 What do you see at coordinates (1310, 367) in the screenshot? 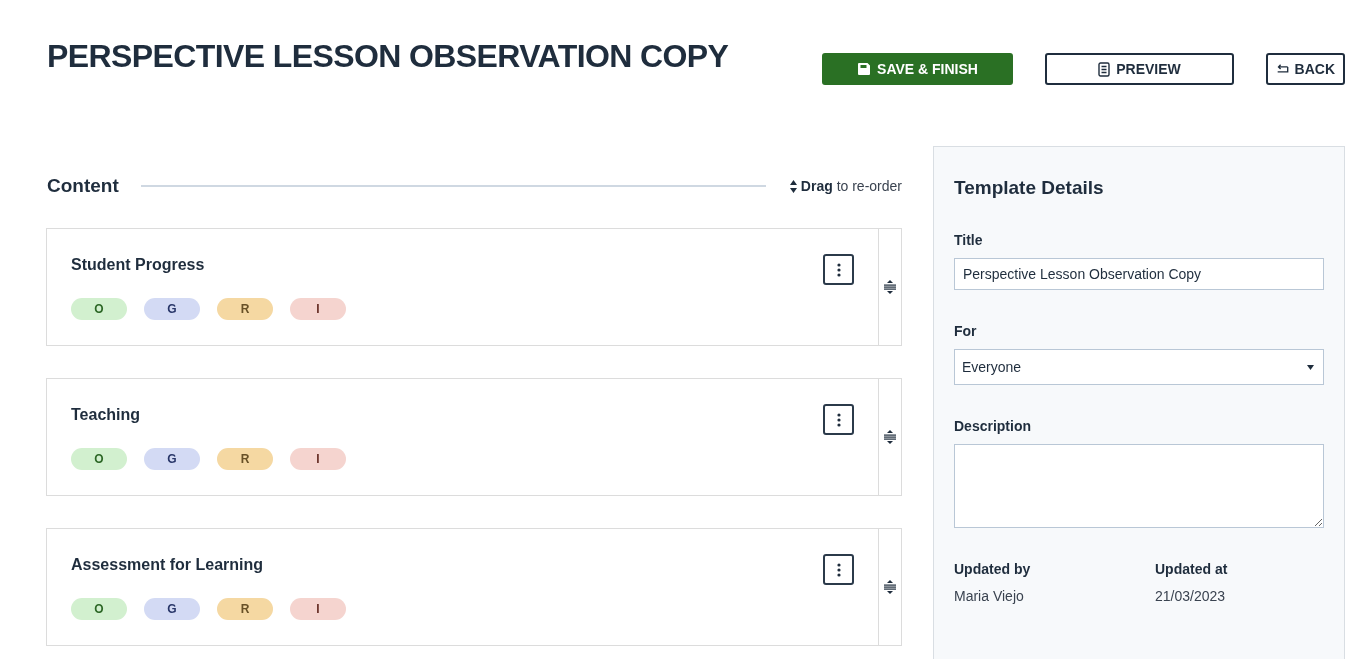
I see `caret-icon` at bounding box center [1310, 367].